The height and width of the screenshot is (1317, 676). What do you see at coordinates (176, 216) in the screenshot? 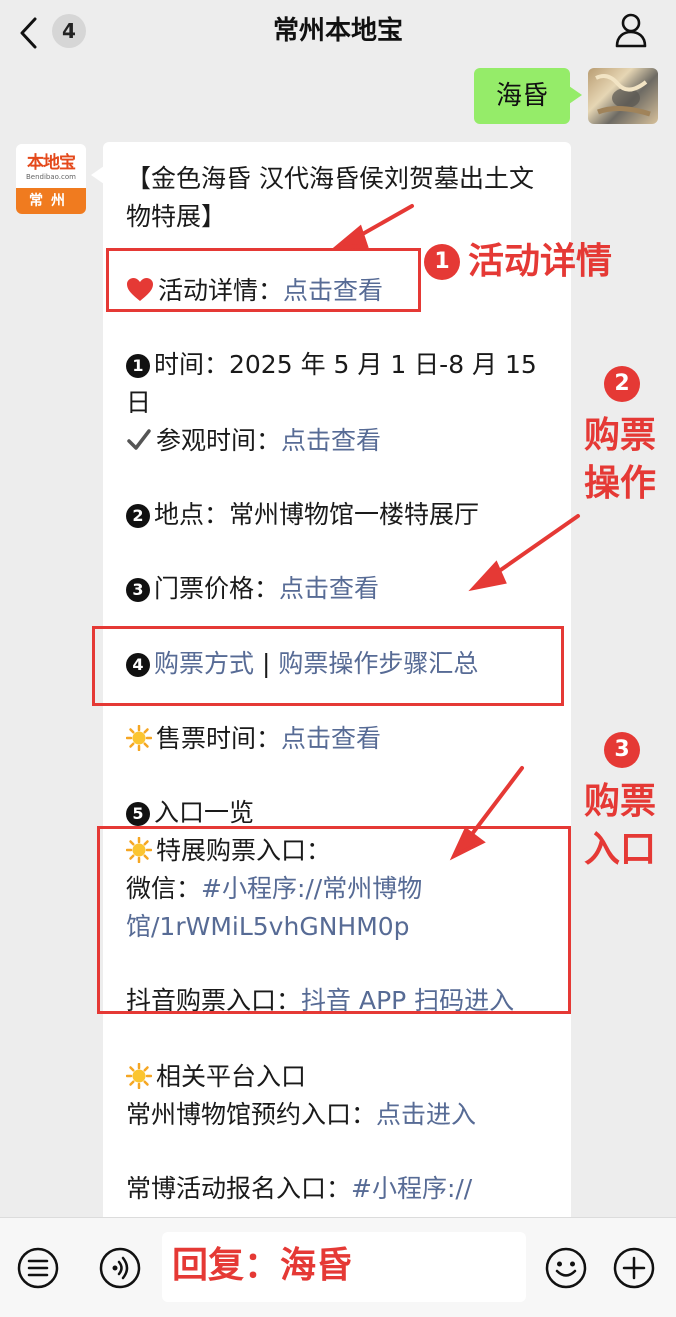
I see `article-title-line2: 物特展】` at bounding box center [176, 216].